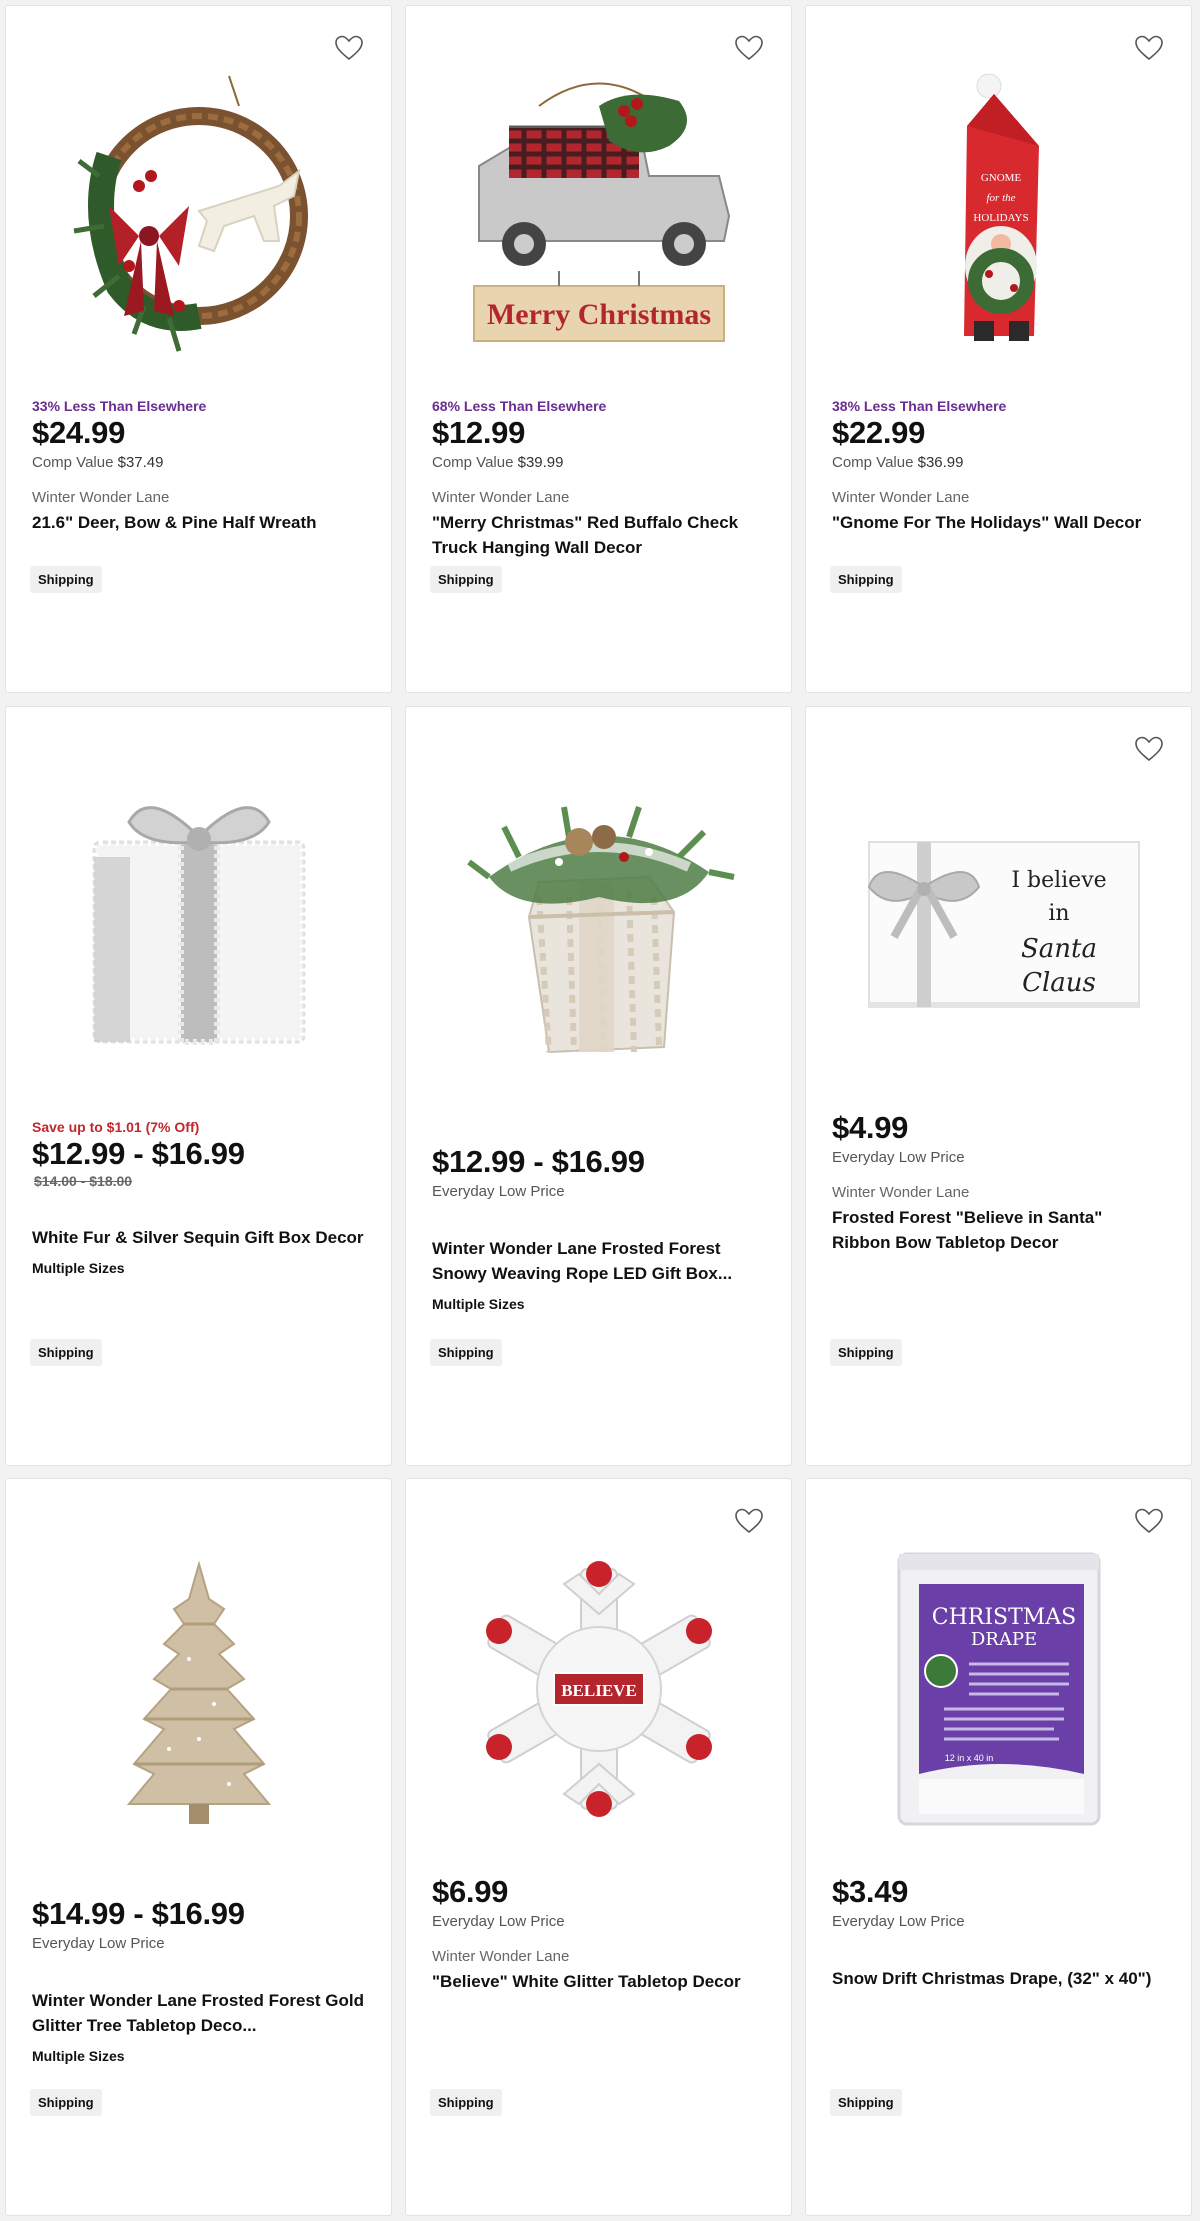  I want to click on believe-sign-image: I believe in Santa Claus, so click(999, 917).